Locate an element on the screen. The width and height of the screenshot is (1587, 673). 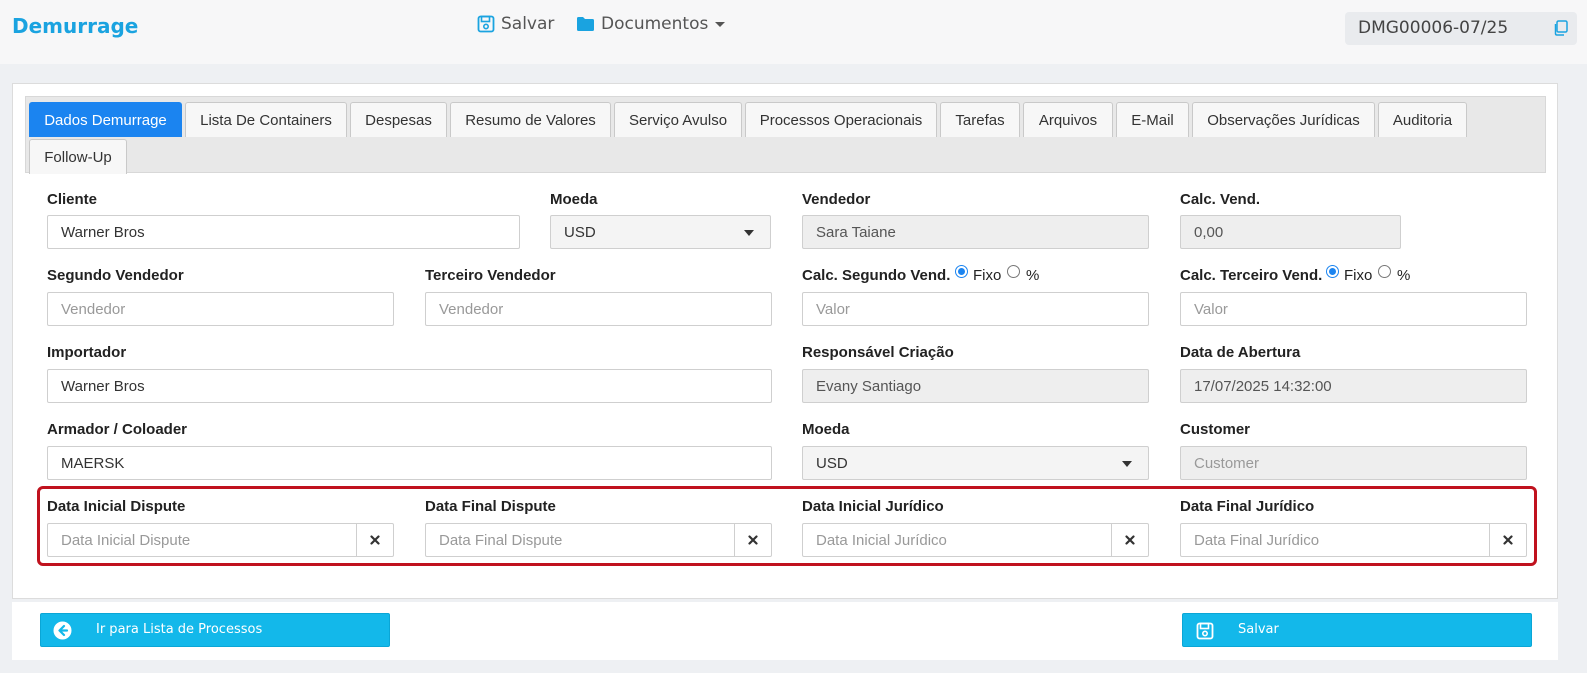
go-to-process-list-button: Ir para Lista de Processos is located at coordinates (215, 630).